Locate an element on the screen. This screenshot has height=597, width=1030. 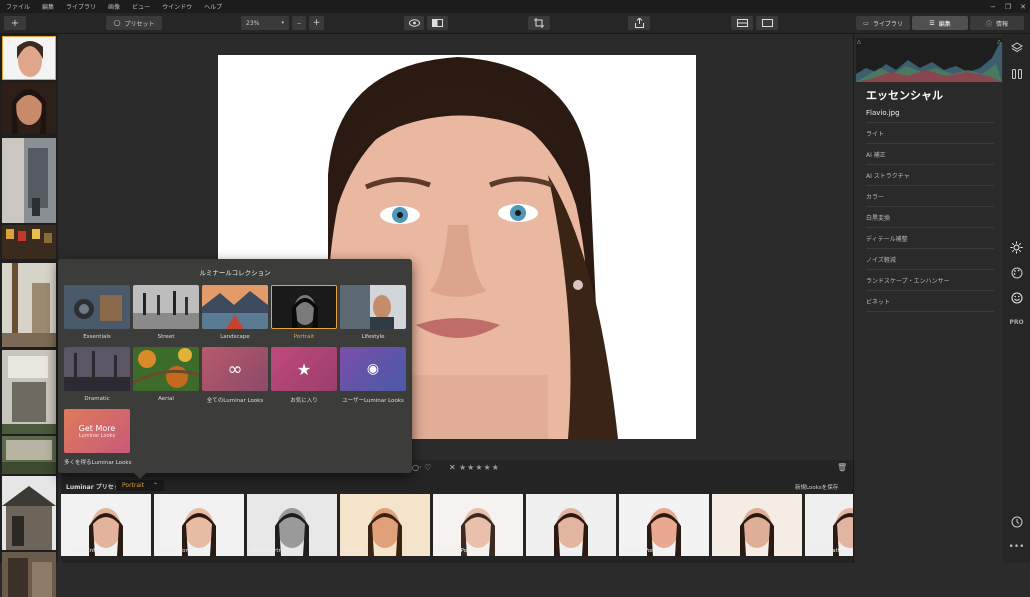
preset-thumb: Black Portrait is located at coordinates (292, 525).